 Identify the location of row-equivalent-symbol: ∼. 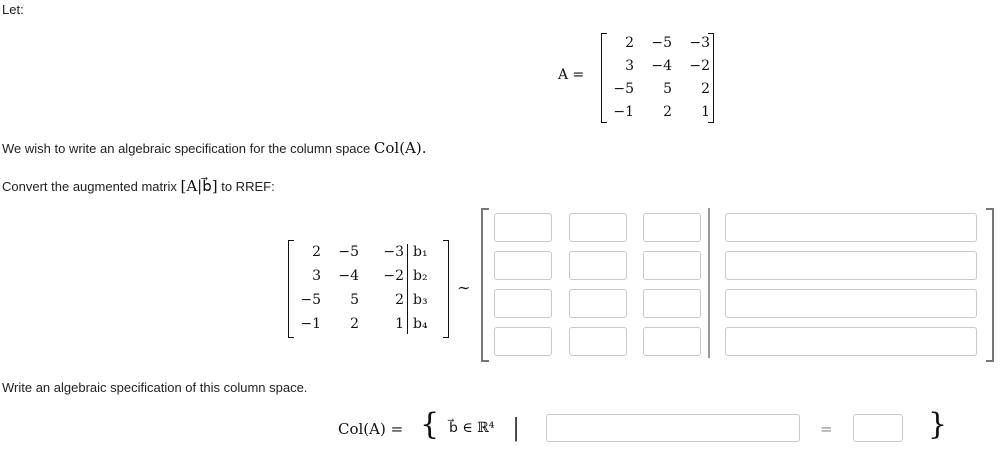
(464, 287).